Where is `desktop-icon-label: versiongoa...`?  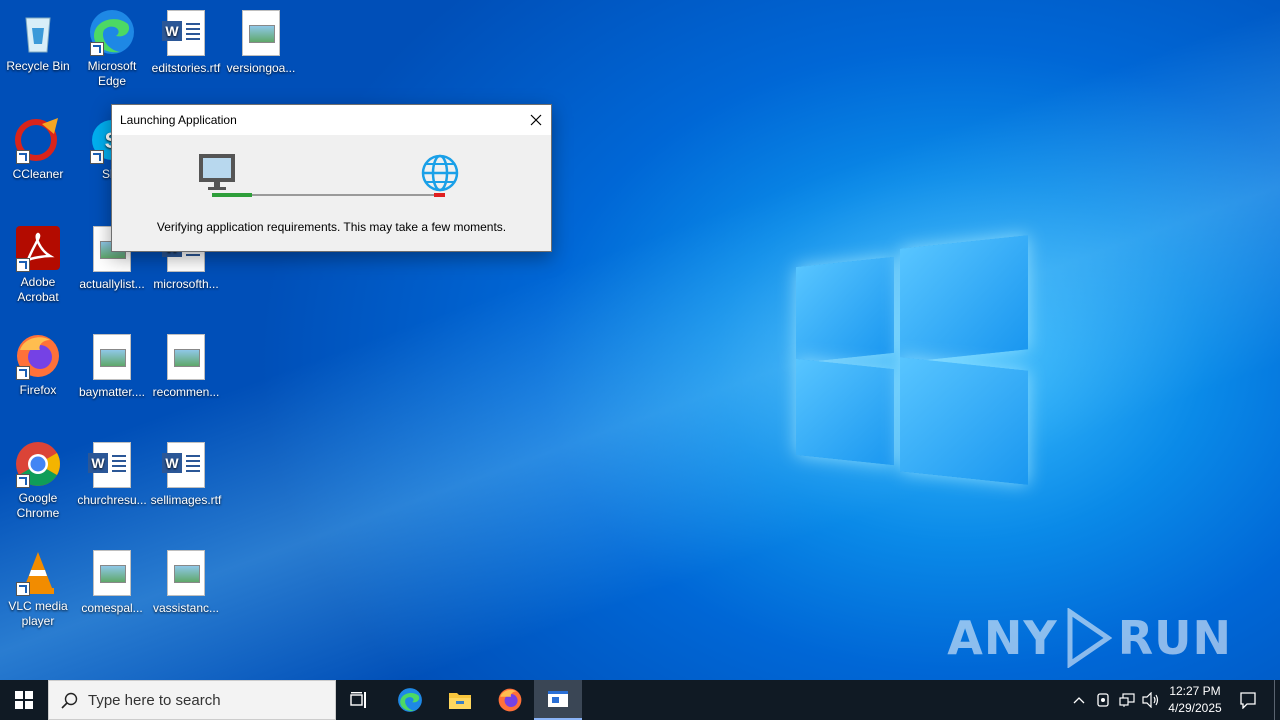
desktop-icon-label: versiongoa... is located at coordinates (261, 68).